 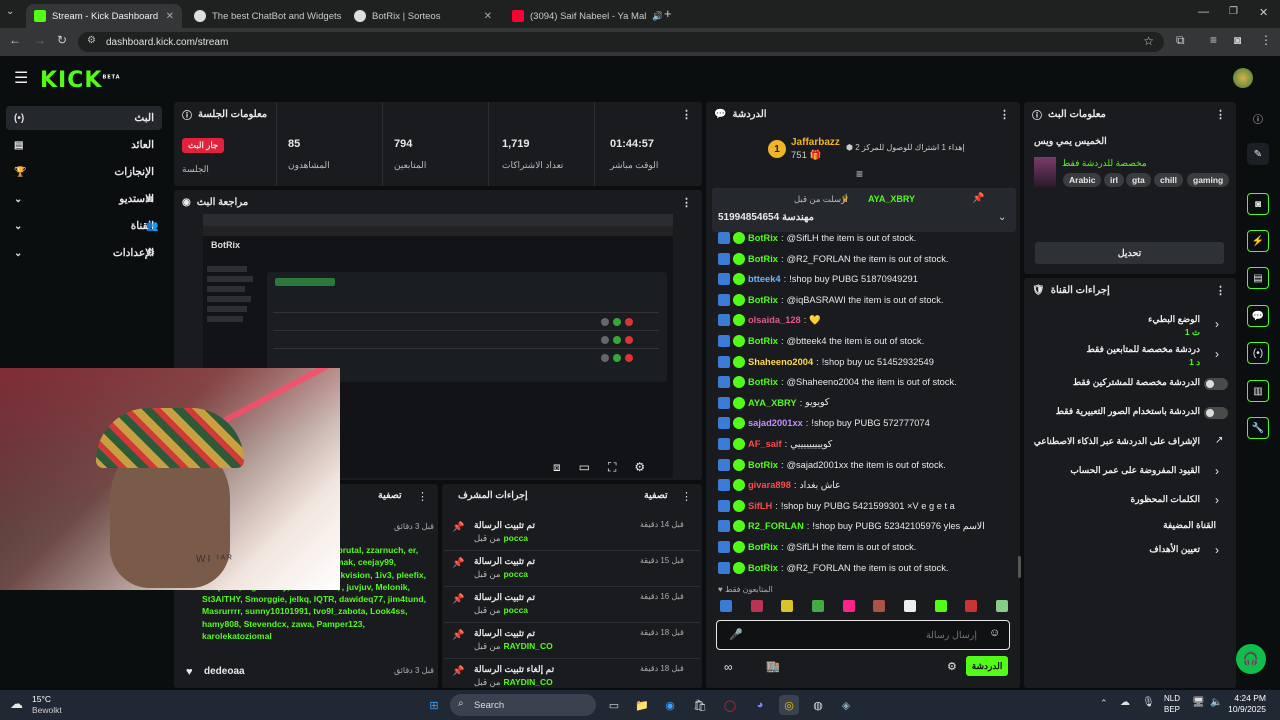 What do you see at coordinates (599, 467) in the screenshot?
I see `video-controls: ⧈ ▭ ⛶ ⚙` at bounding box center [599, 467].